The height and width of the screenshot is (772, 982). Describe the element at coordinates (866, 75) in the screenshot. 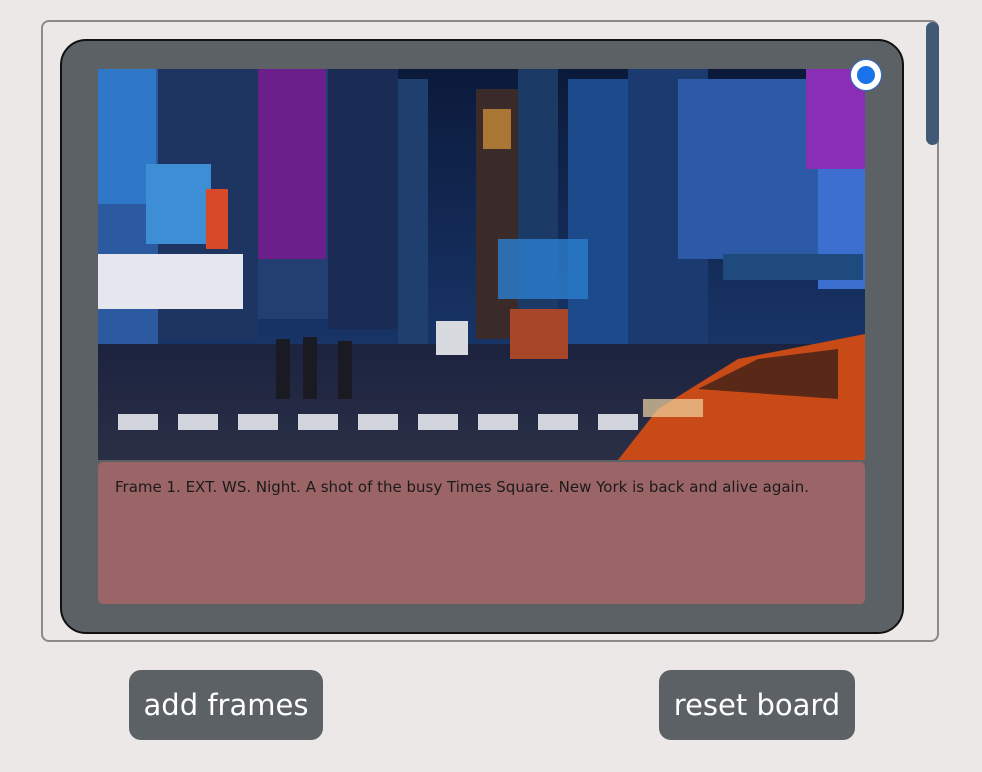

I see `frame-select-radio` at that location.